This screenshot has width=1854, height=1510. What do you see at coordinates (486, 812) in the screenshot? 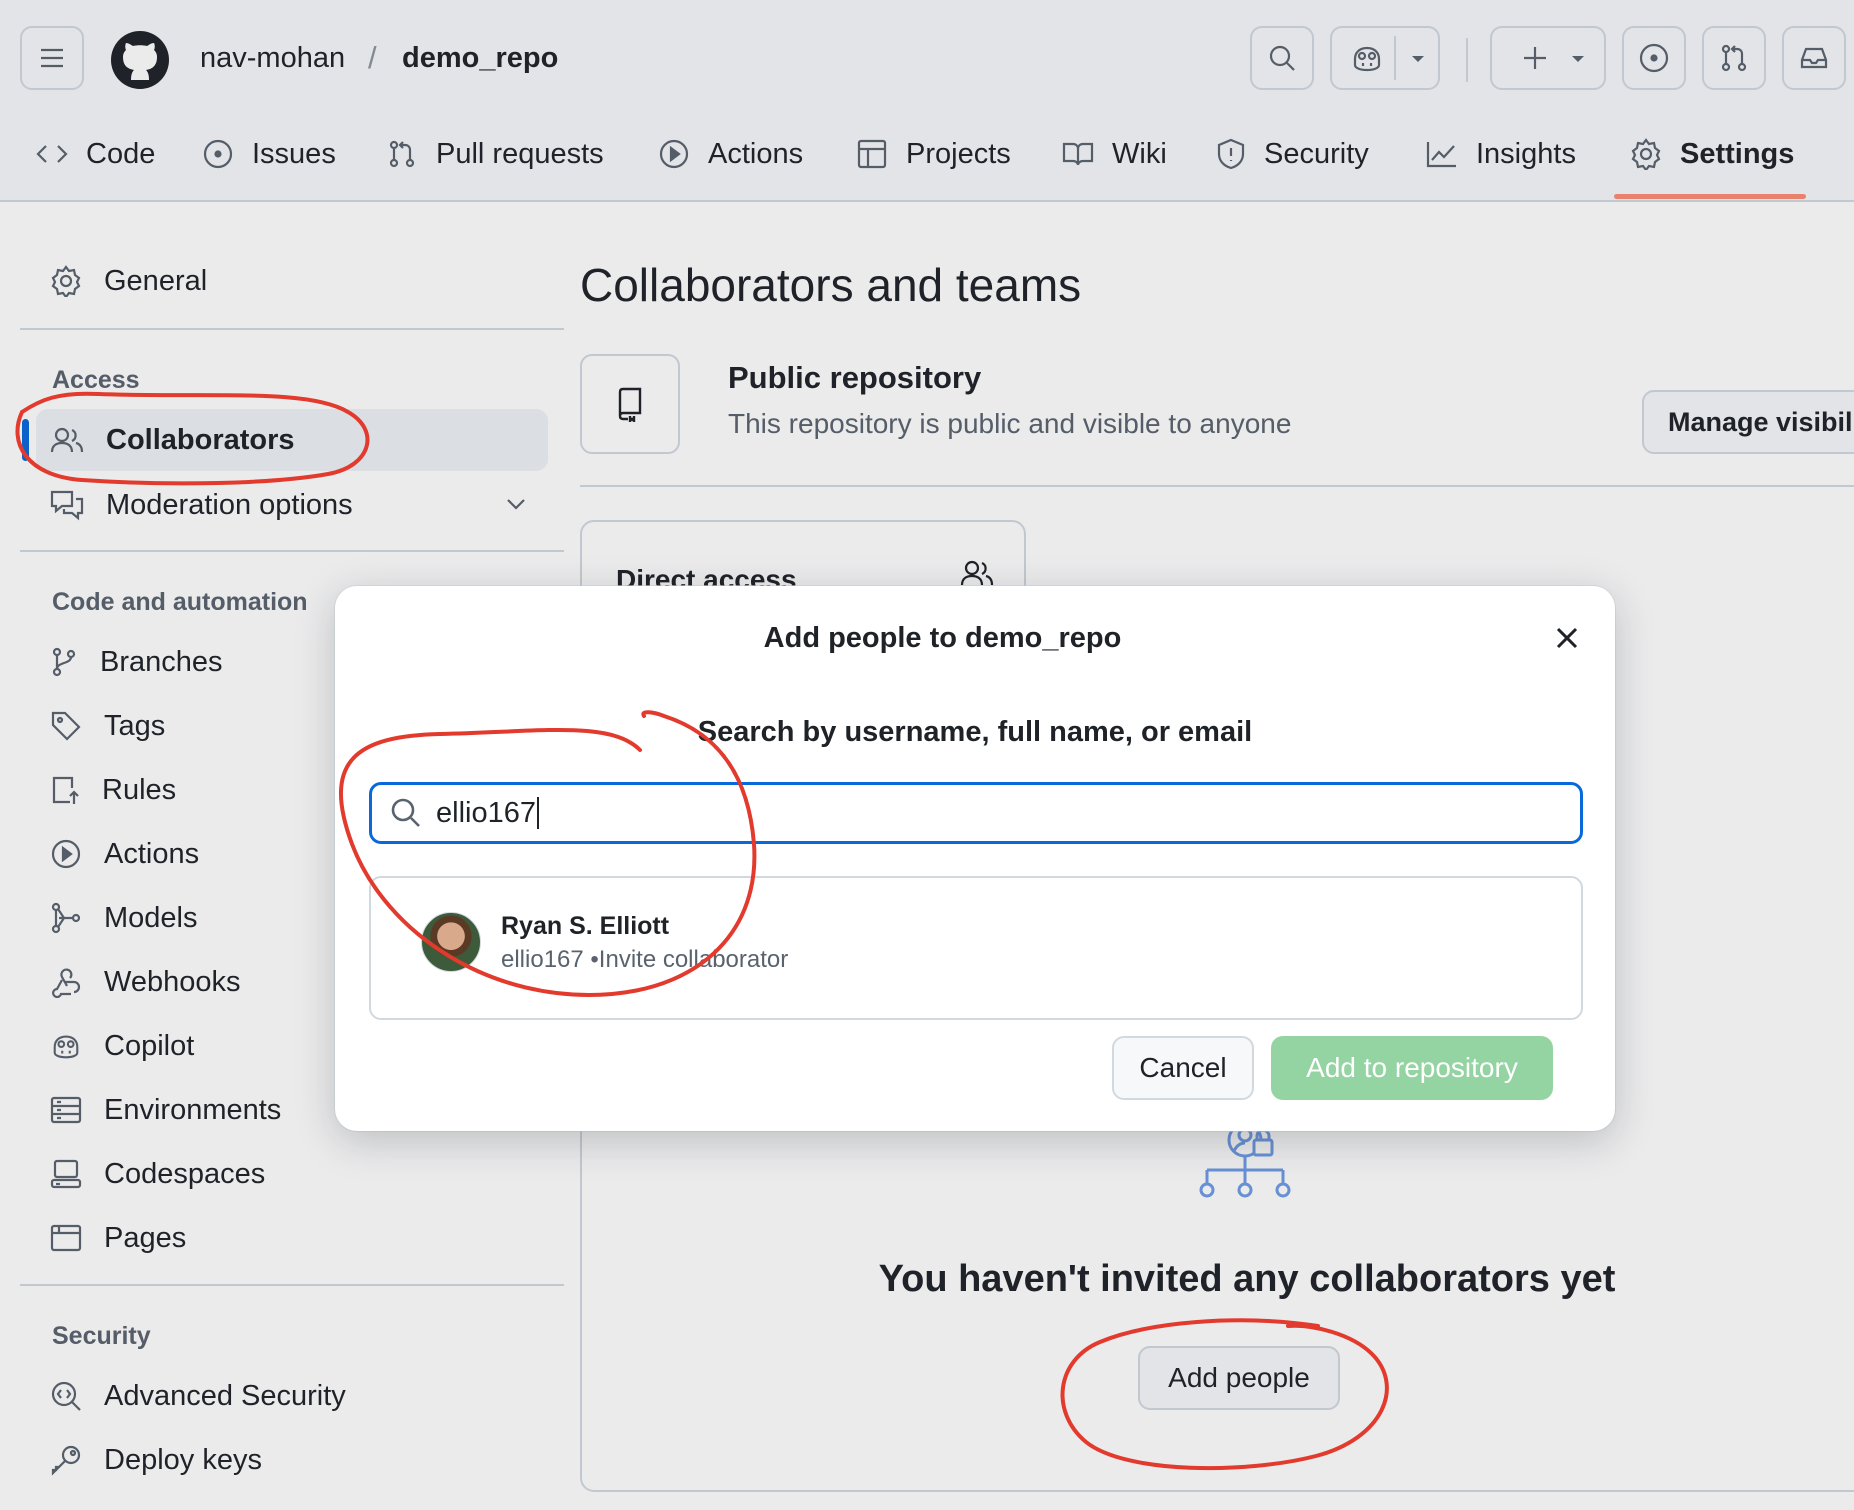
I see `search-input-value: ellio167` at bounding box center [486, 812].